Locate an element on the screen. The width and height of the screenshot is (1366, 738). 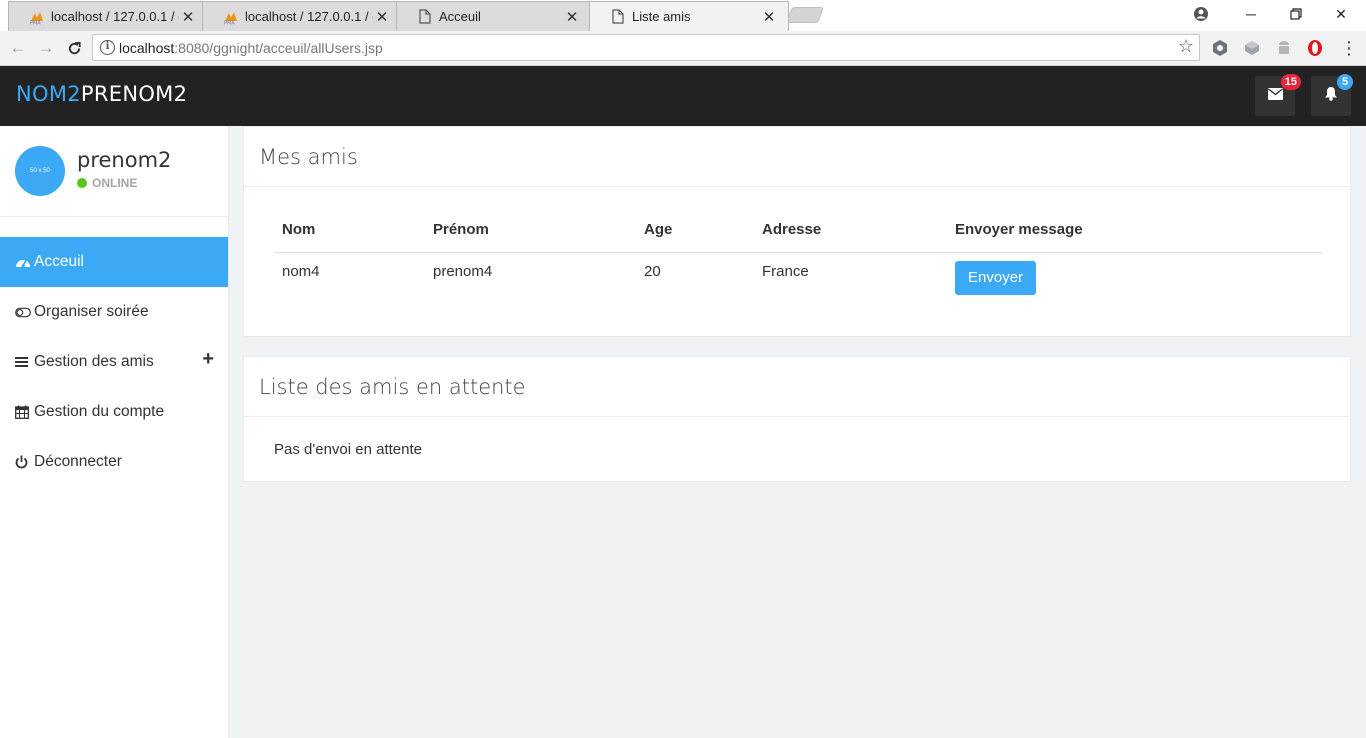
back-icon: ← is located at coordinates (18, 48).